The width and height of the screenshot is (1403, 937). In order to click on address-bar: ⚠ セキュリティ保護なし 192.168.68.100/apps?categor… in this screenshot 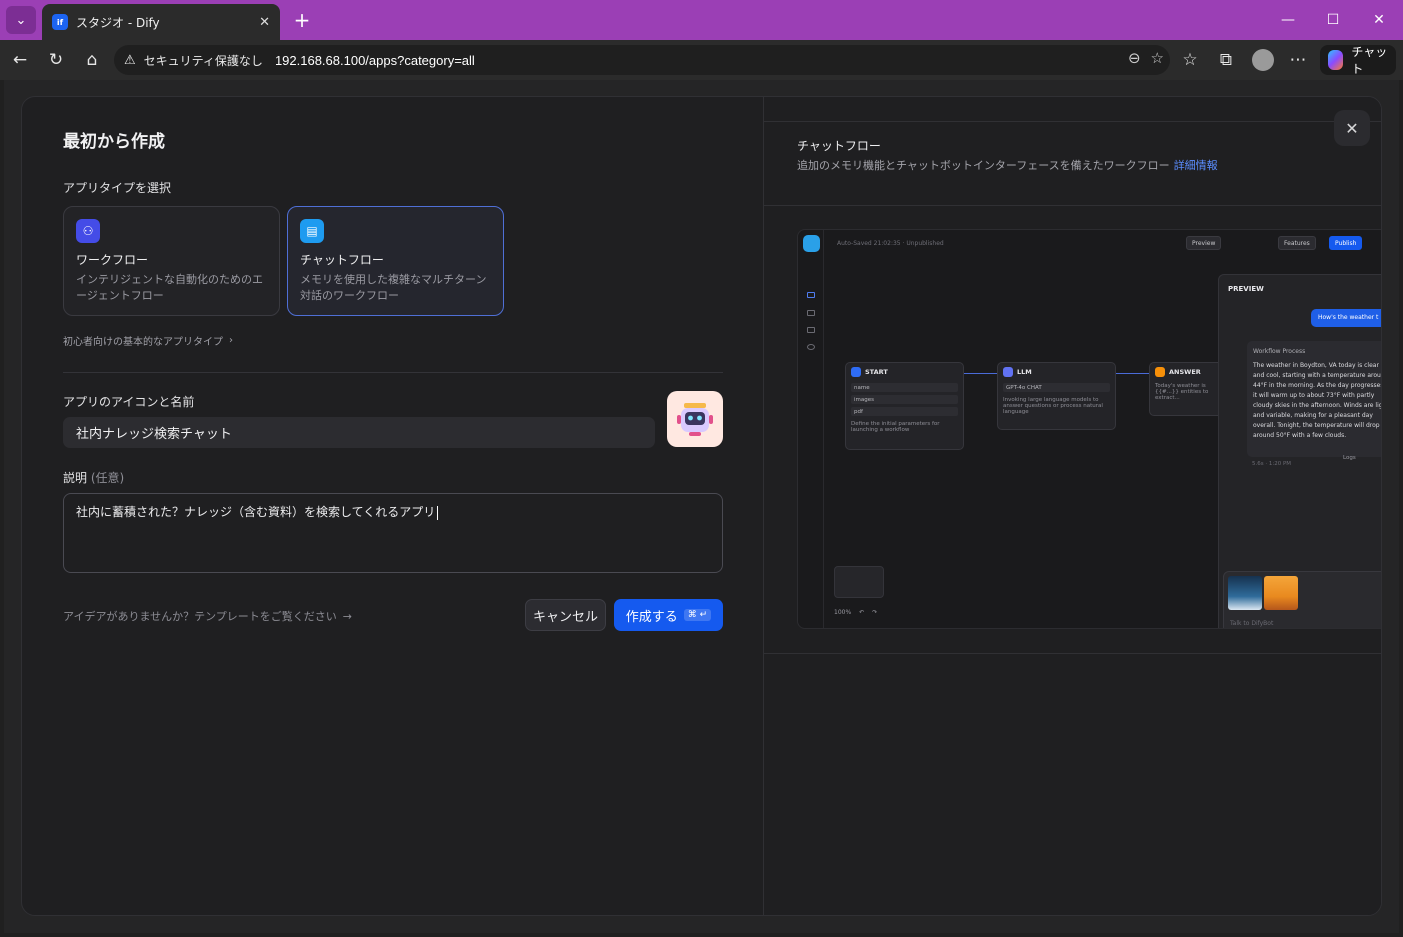, I will do `click(642, 60)`.